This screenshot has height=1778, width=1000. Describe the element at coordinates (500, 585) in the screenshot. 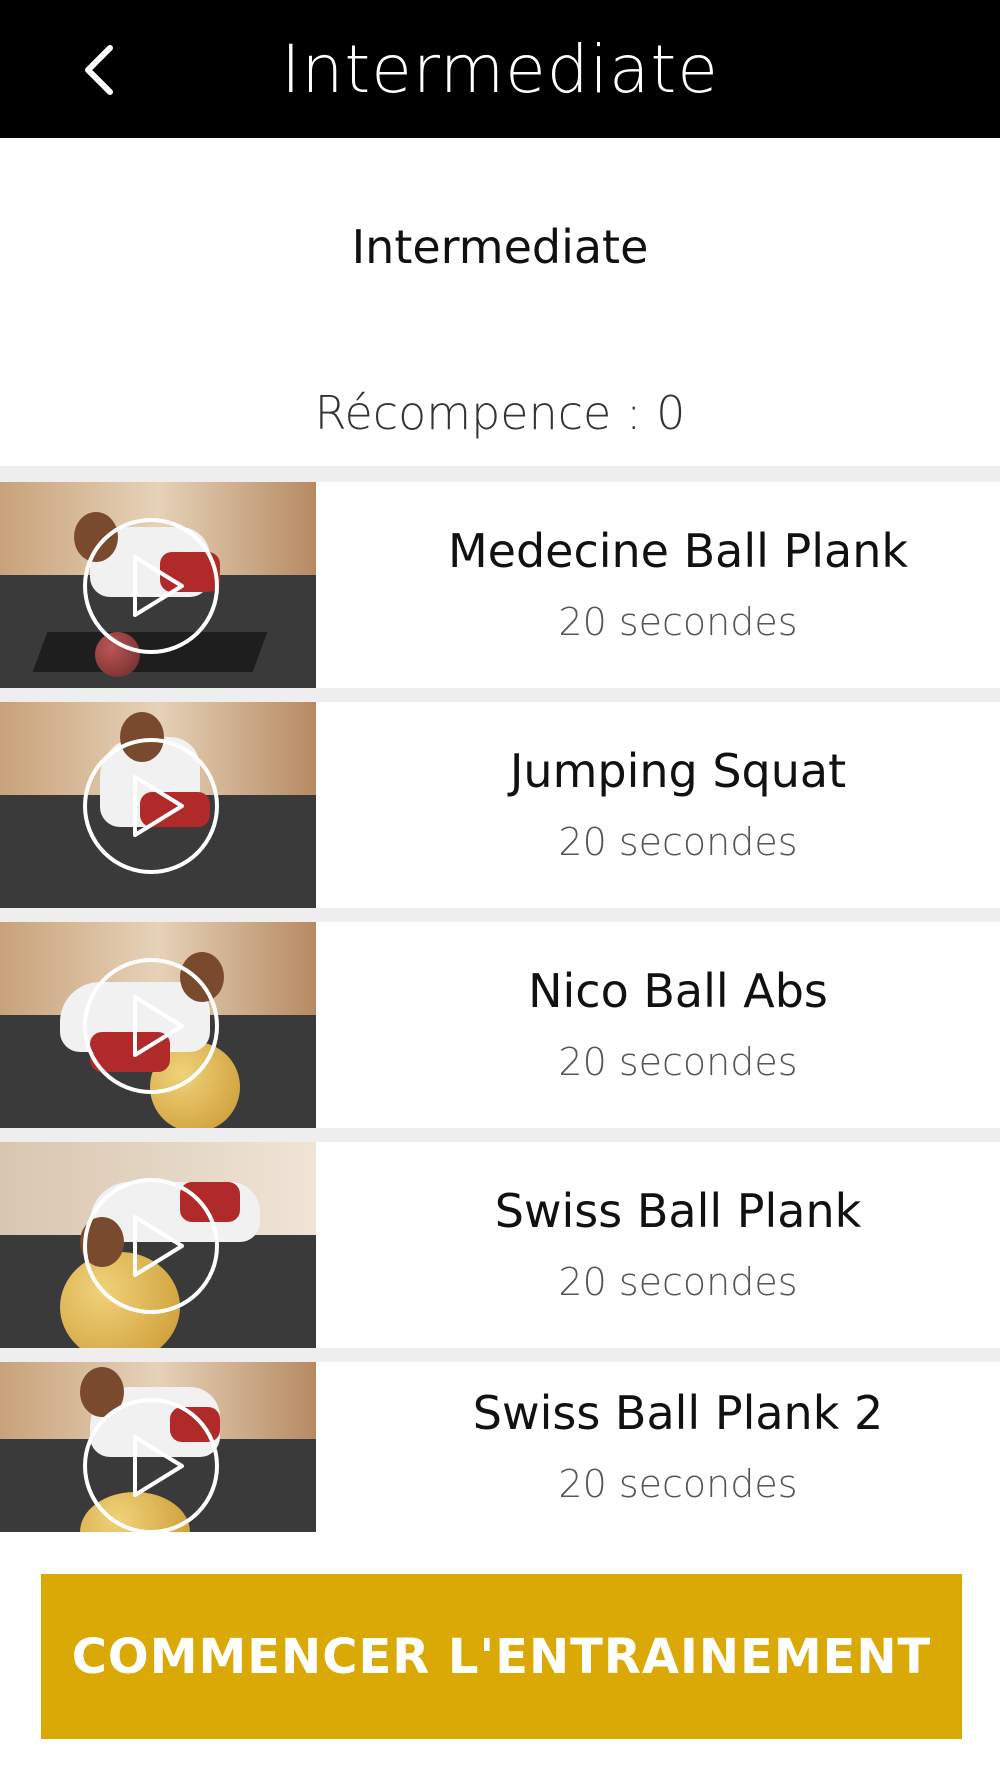

I see `list-item: Medecine Ball Plank 20 secondes` at that location.